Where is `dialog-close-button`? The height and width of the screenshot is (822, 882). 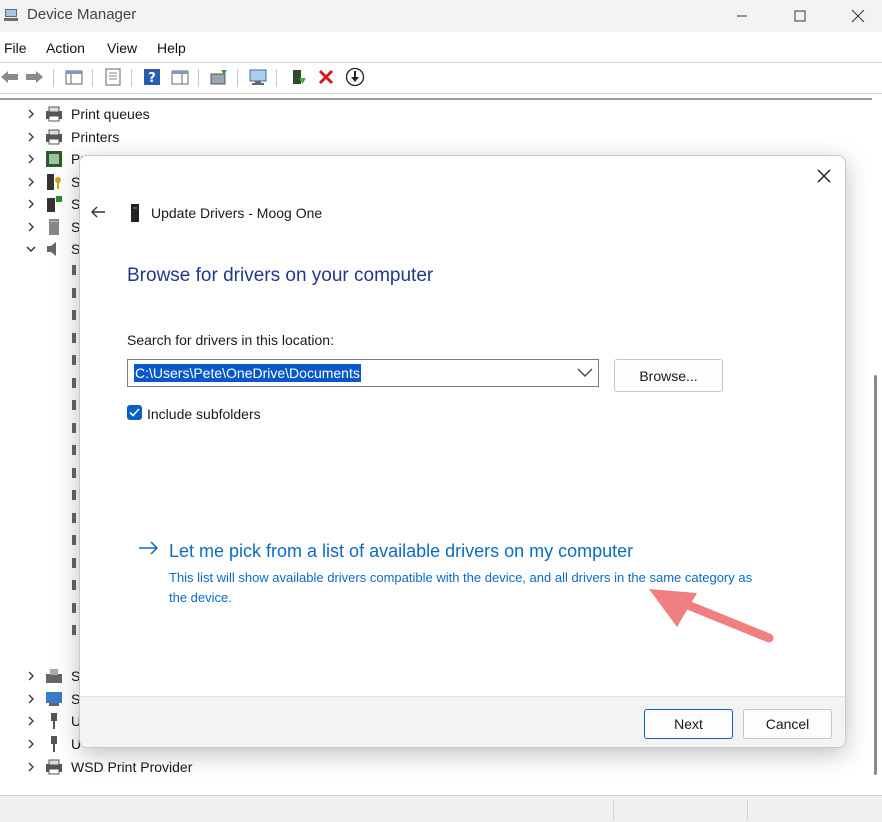
dialog-close-button is located at coordinates (824, 176).